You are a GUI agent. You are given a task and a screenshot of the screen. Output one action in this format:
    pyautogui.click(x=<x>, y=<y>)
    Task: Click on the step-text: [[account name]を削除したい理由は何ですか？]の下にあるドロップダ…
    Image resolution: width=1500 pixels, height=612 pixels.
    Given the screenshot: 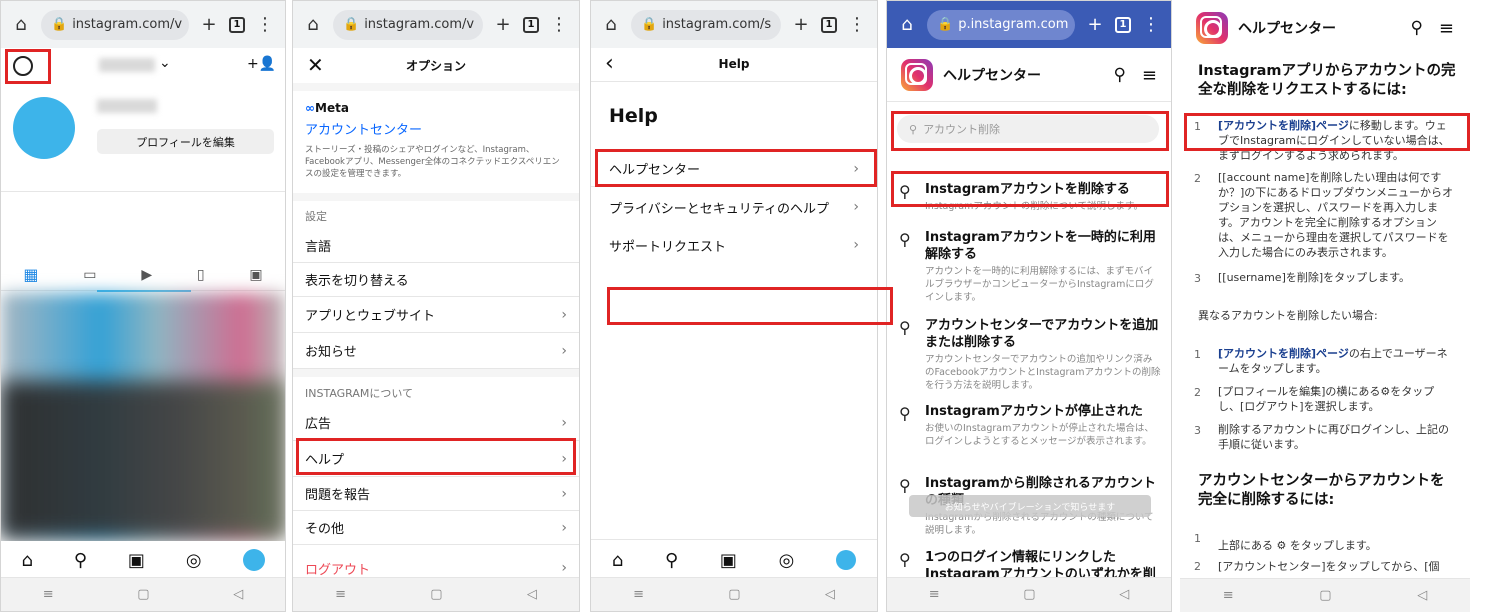 What is the action you would take?
    pyautogui.click(x=1335, y=215)
    